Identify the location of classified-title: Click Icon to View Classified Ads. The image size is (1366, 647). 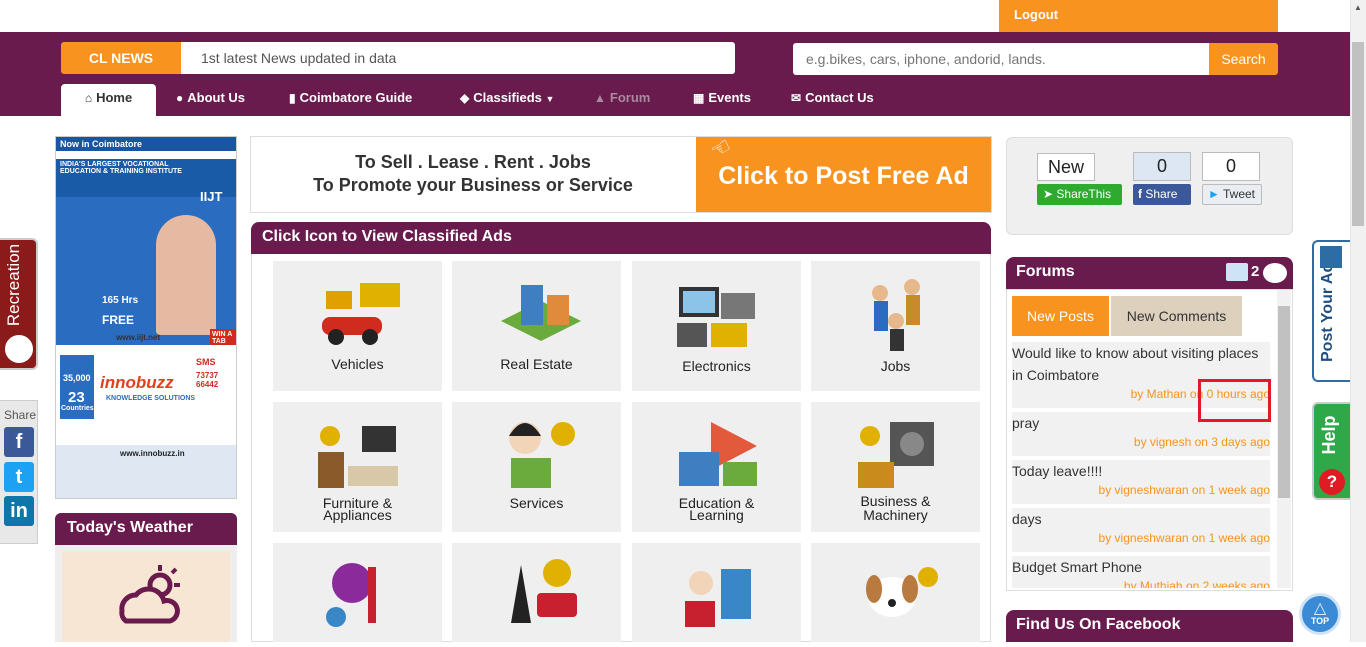
(621, 238).